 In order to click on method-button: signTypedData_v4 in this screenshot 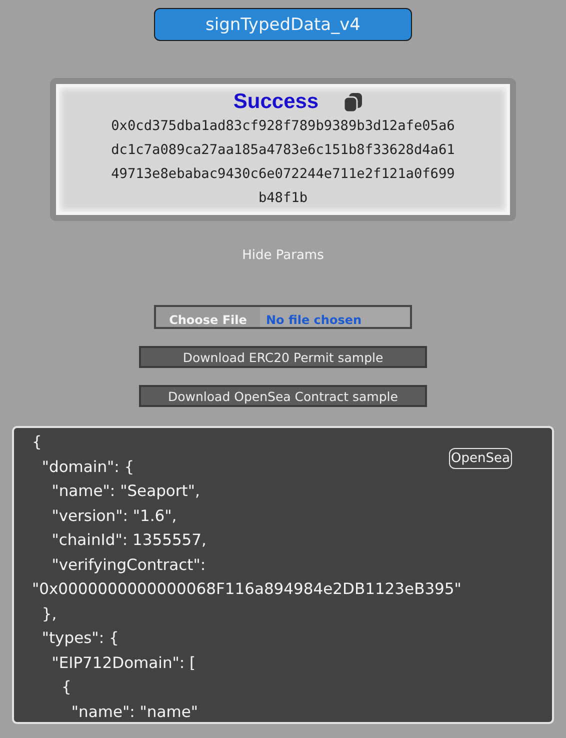, I will do `click(283, 24)`.